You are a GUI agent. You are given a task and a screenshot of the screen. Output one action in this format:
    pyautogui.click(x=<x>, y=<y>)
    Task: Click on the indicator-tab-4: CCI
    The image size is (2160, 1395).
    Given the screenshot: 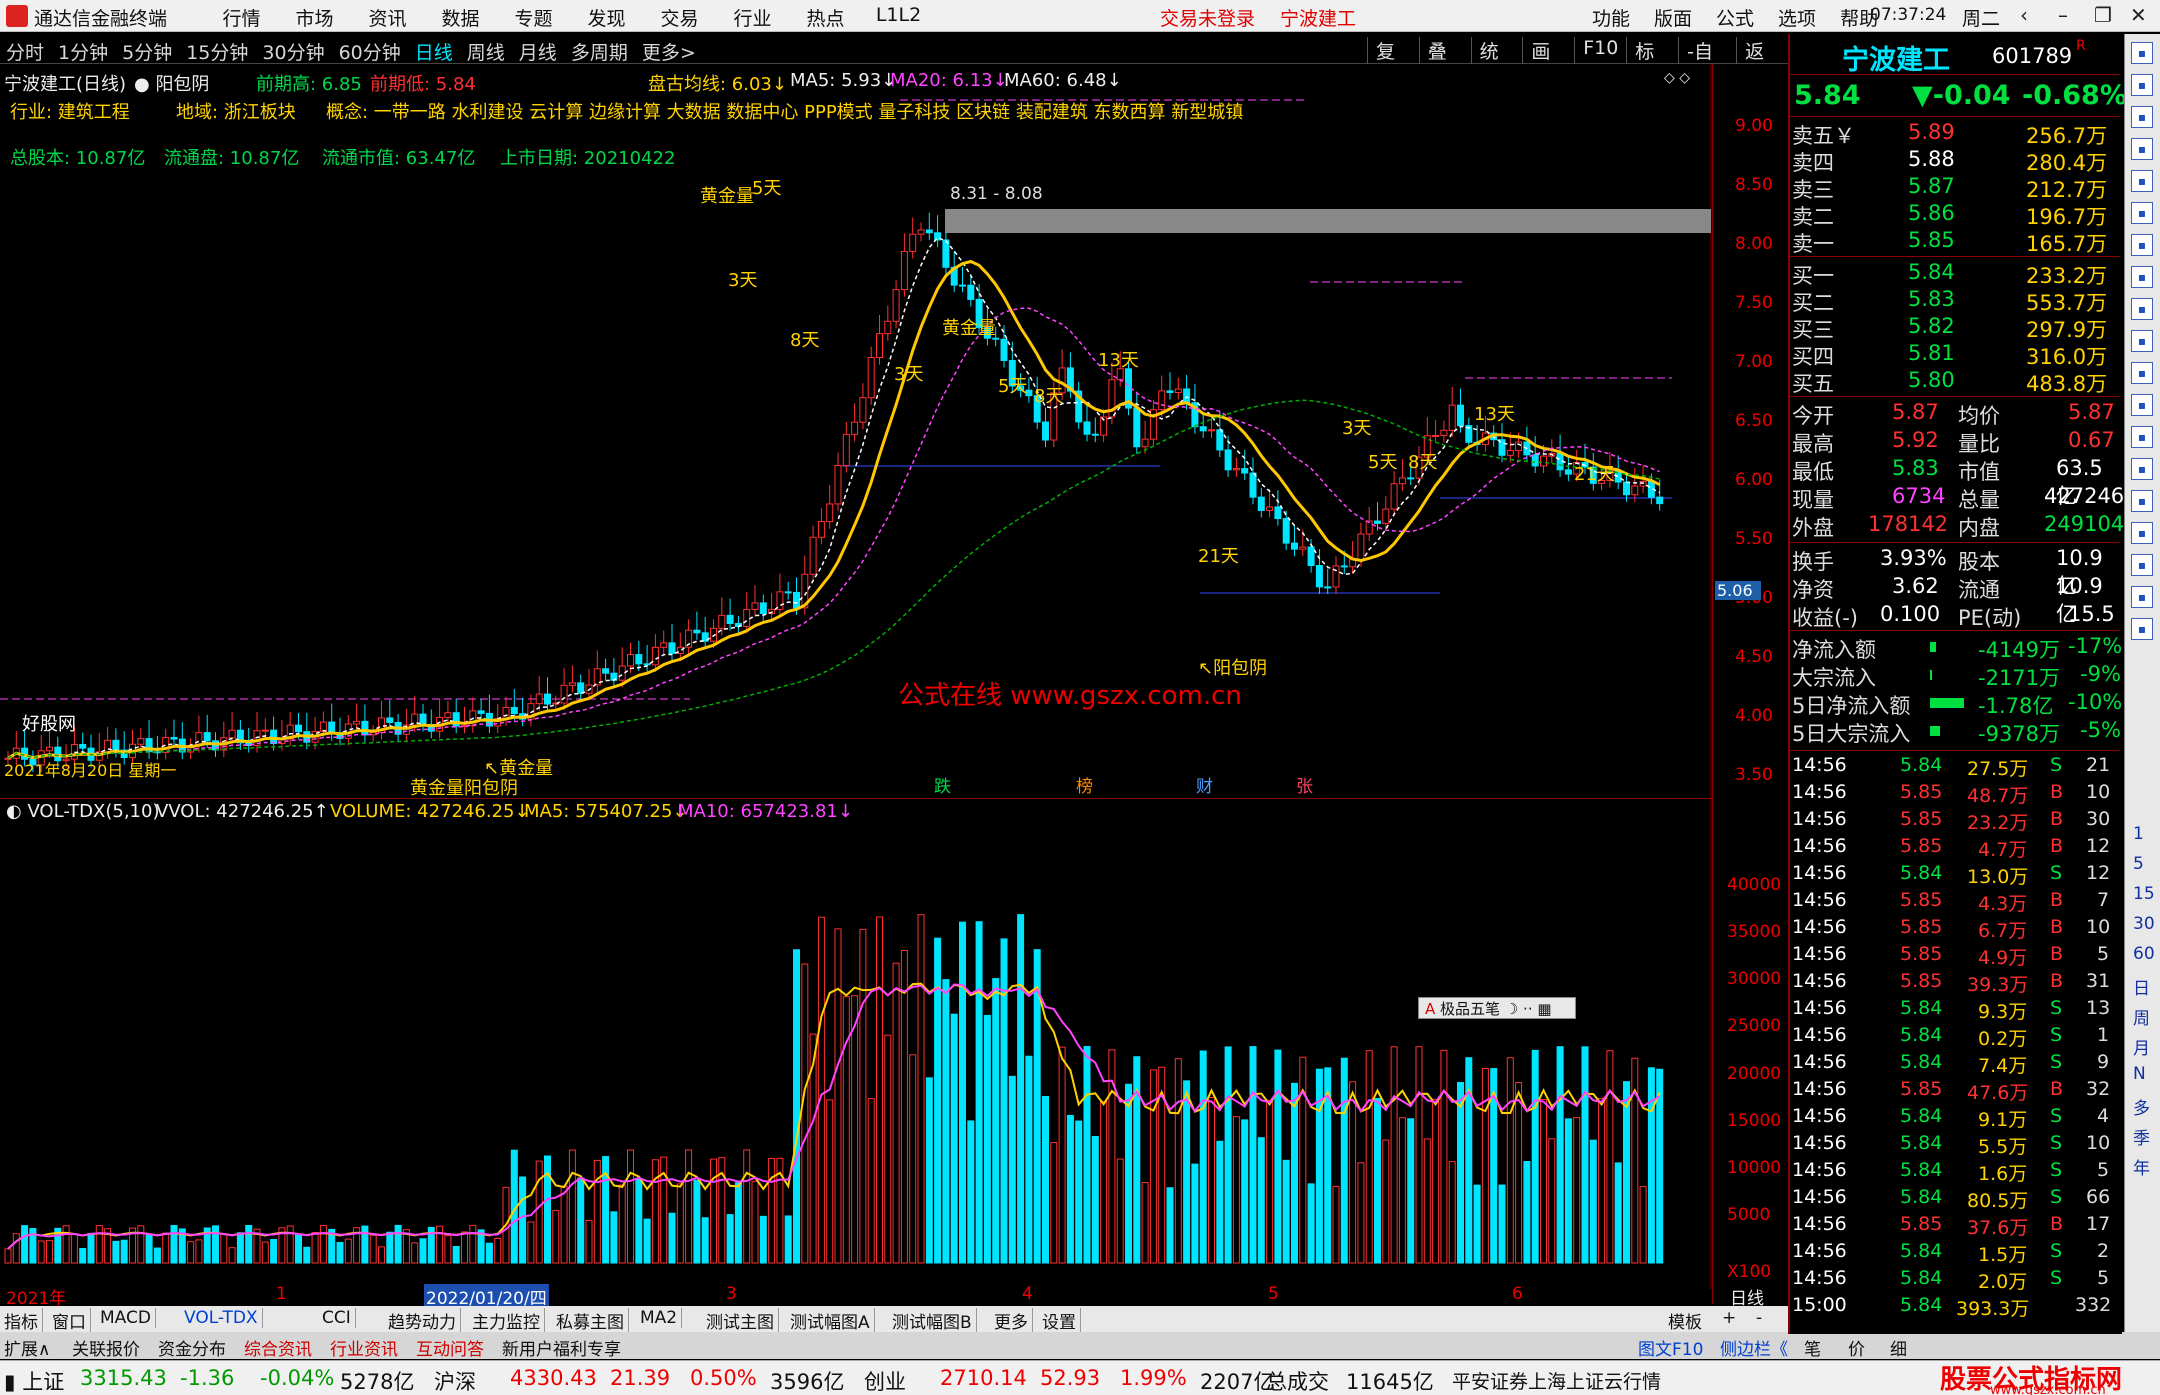 What is the action you would take?
    pyautogui.click(x=339, y=1318)
    